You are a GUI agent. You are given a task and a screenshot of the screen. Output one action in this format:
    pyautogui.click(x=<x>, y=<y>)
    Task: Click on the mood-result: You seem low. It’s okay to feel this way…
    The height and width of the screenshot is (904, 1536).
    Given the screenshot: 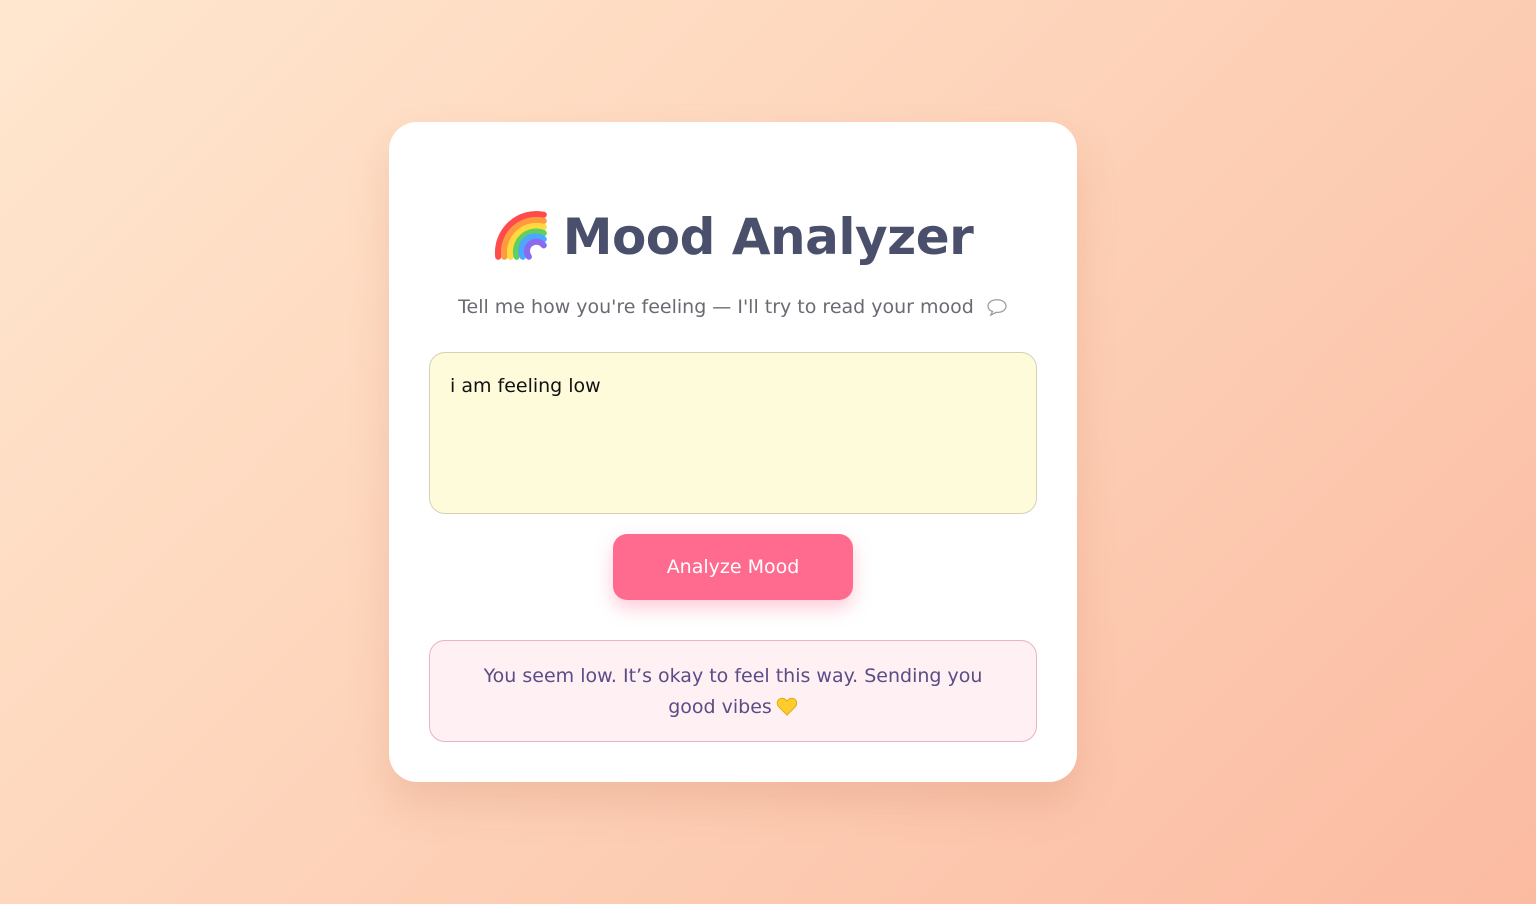 What is the action you would take?
    pyautogui.click(x=733, y=691)
    